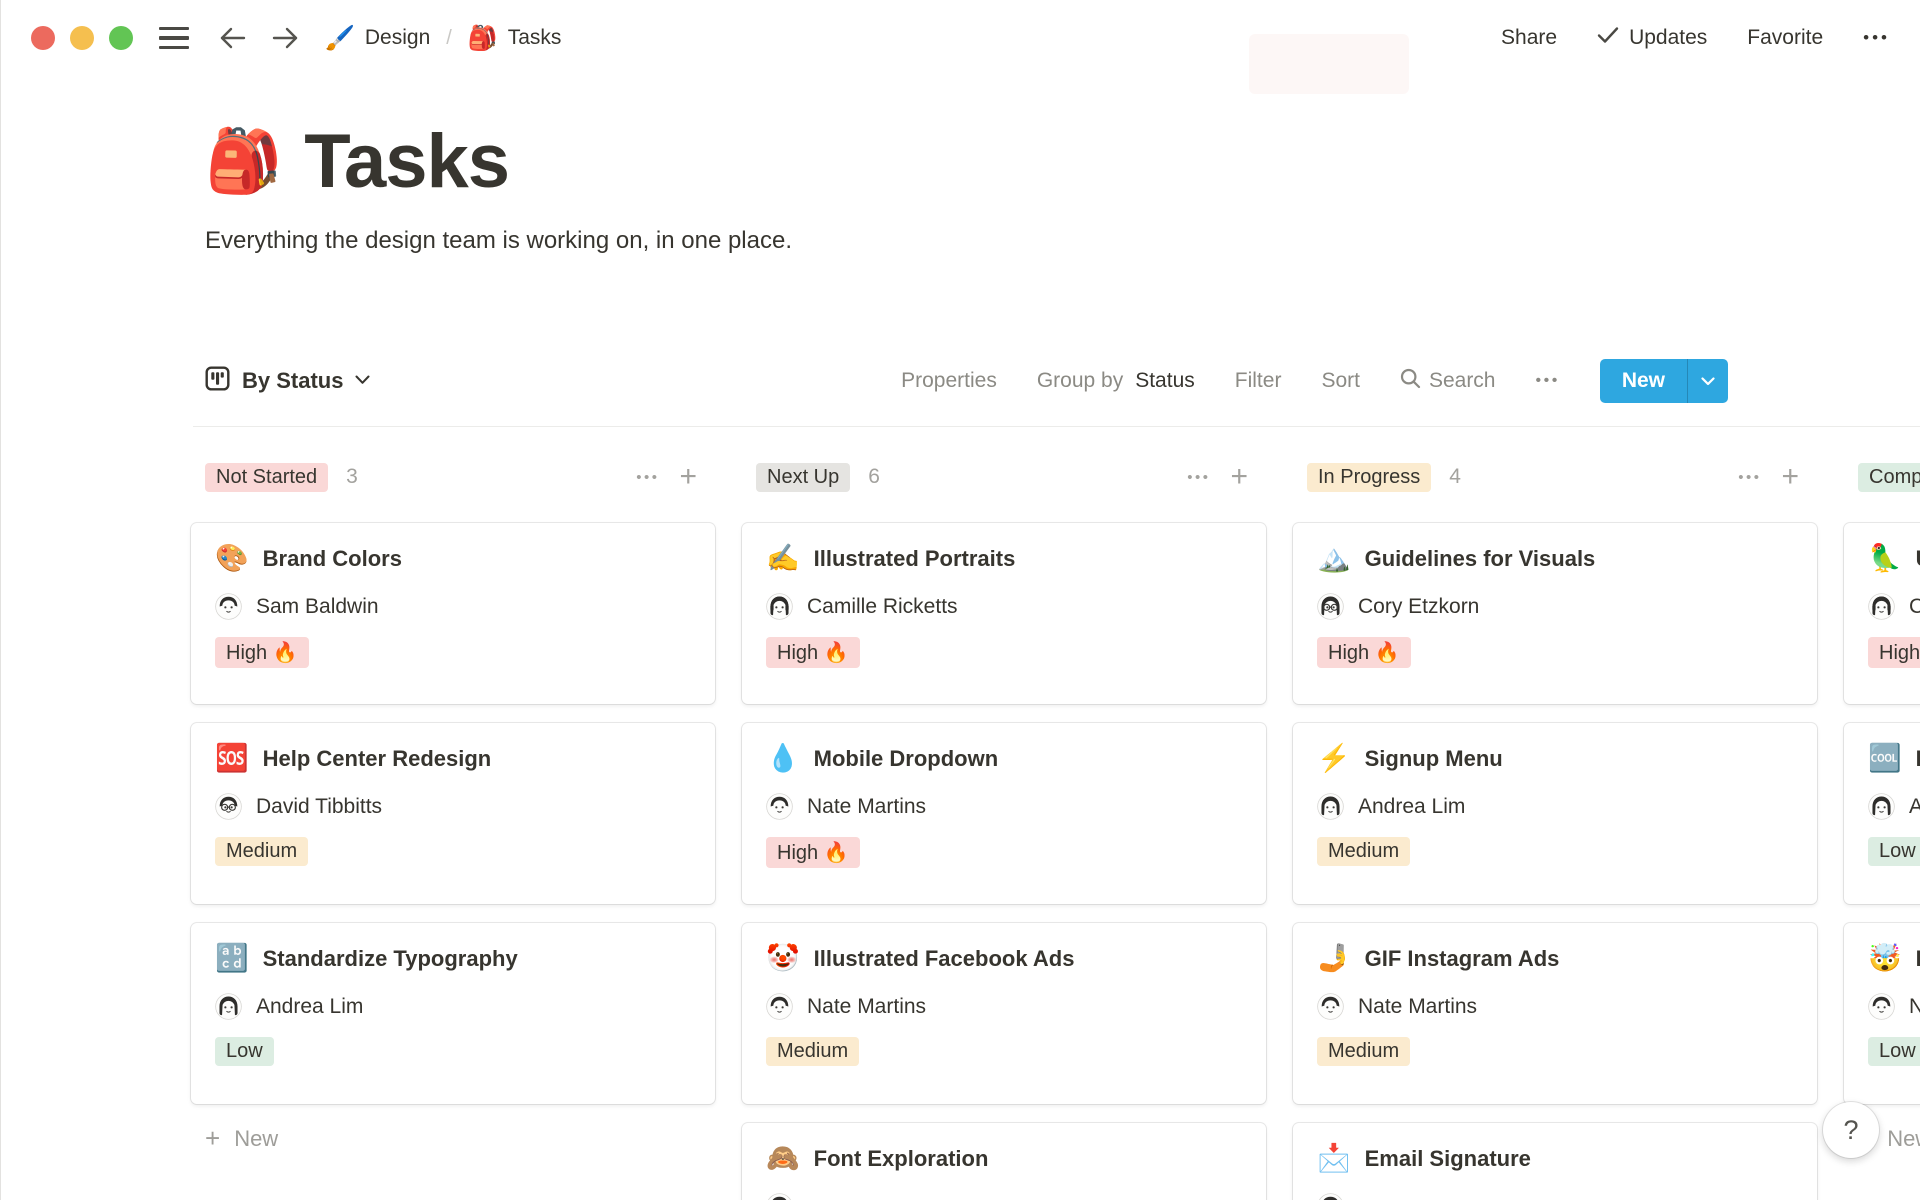 The height and width of the screenshot is (1200, 1920). Describe the element at coordinates (944, 958) in the screenshot. I see `card-title: Illustrated Facebook Ads` at that location.